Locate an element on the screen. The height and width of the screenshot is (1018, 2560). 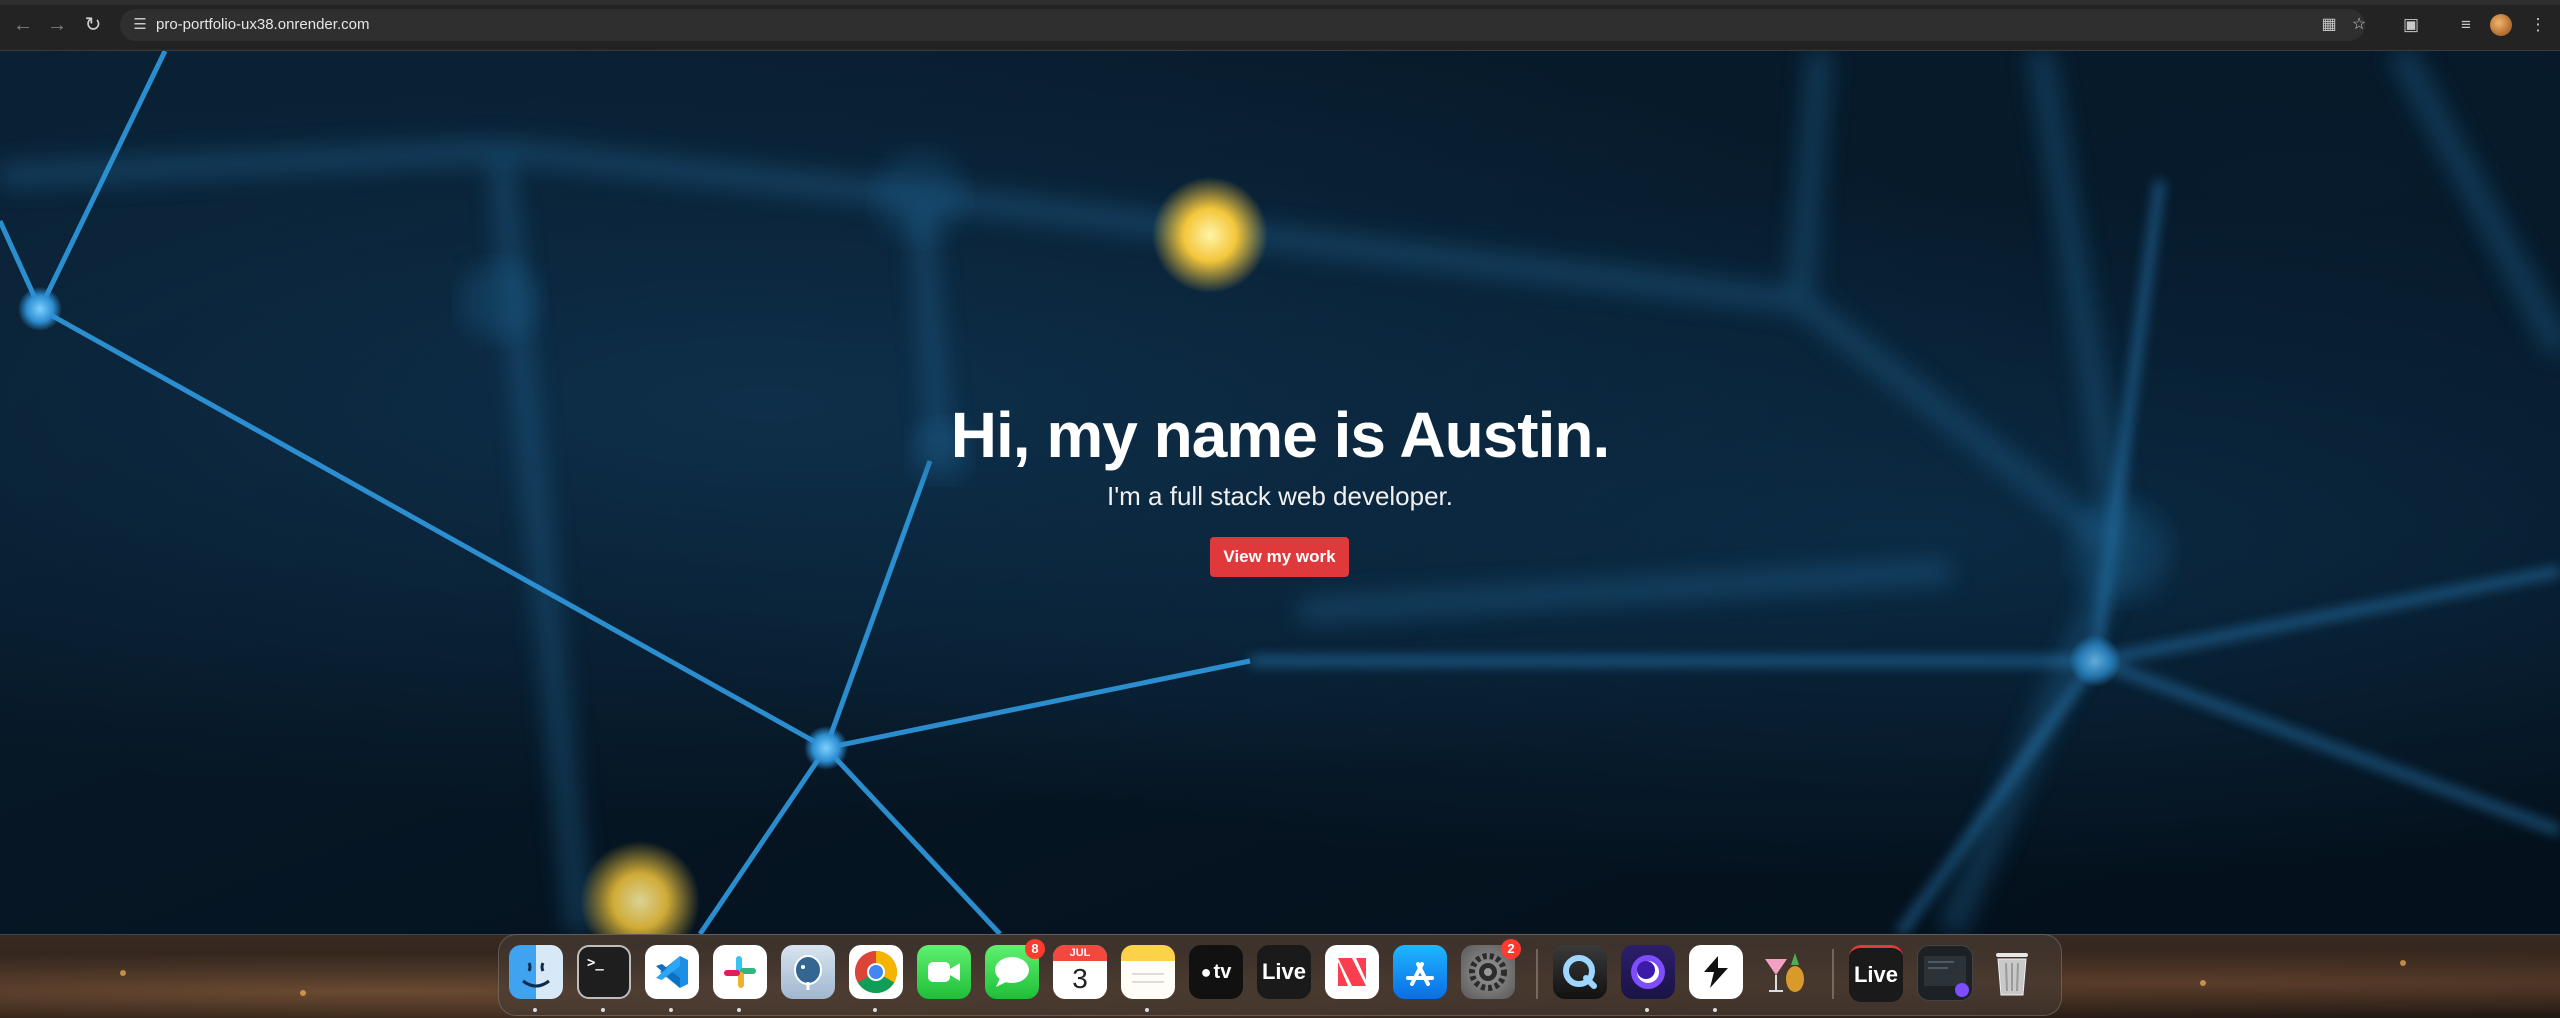
live-recent-label: Live is located at coordinates (1876, 974).